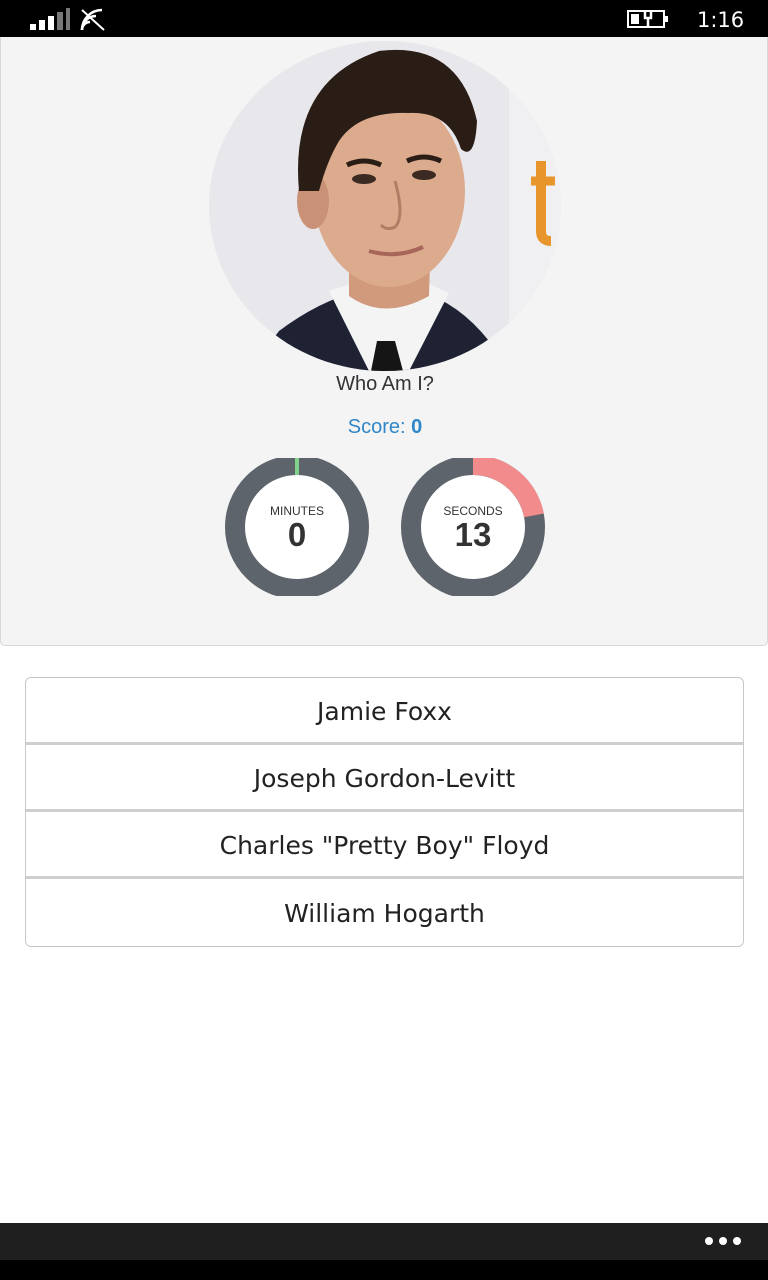 Image resolution: width=768 pixels, height=1280 pixels. I want to click on wifi-icon, so click(92, 19).